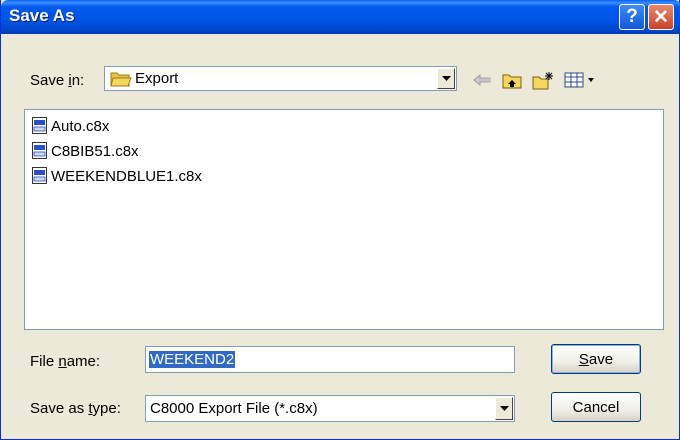 The width and height of the screenshot is (680, 440). Describe the element at coordinates (280, 78) in the screenshot. I see `save-in-dropdown: Export` at that location.